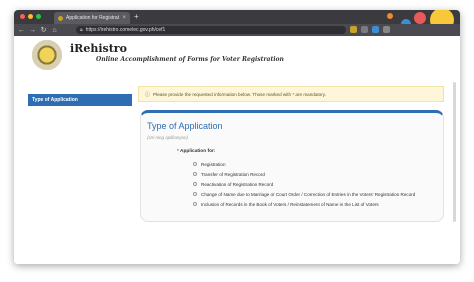  I want to click on page-scrollbar, so click(454, 152).